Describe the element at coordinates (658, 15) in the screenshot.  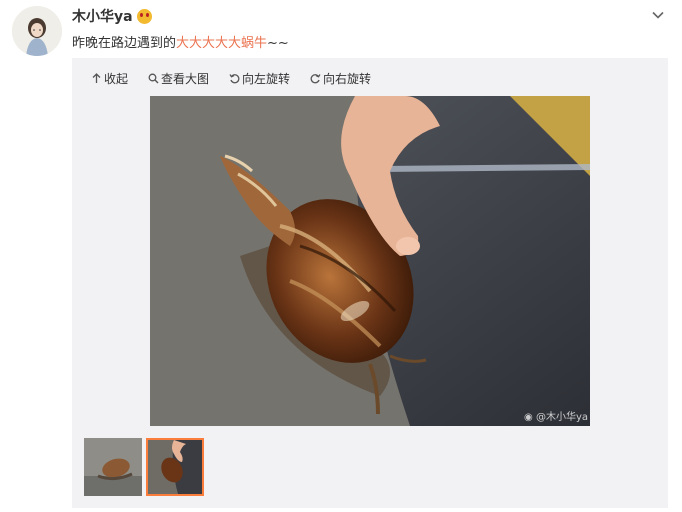
I see `chevron-down-icon` at that location.